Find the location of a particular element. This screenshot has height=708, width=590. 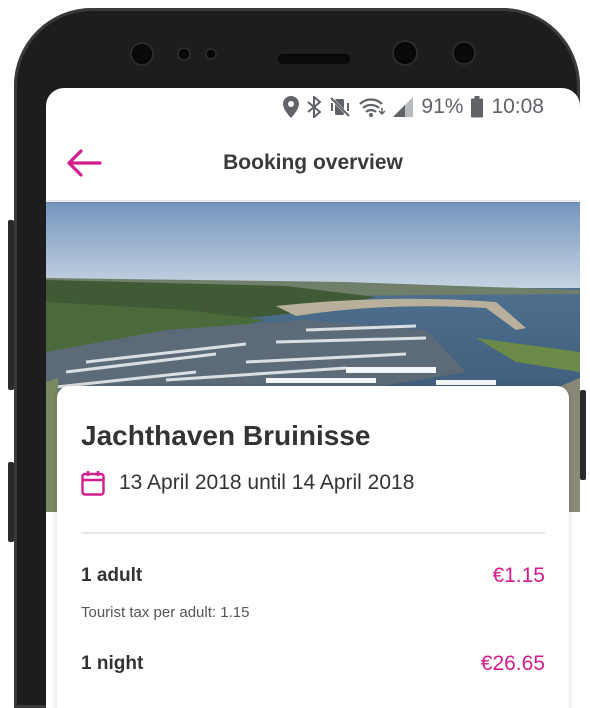

line-item-price: €1.15 is located at coordinates (518, 575).